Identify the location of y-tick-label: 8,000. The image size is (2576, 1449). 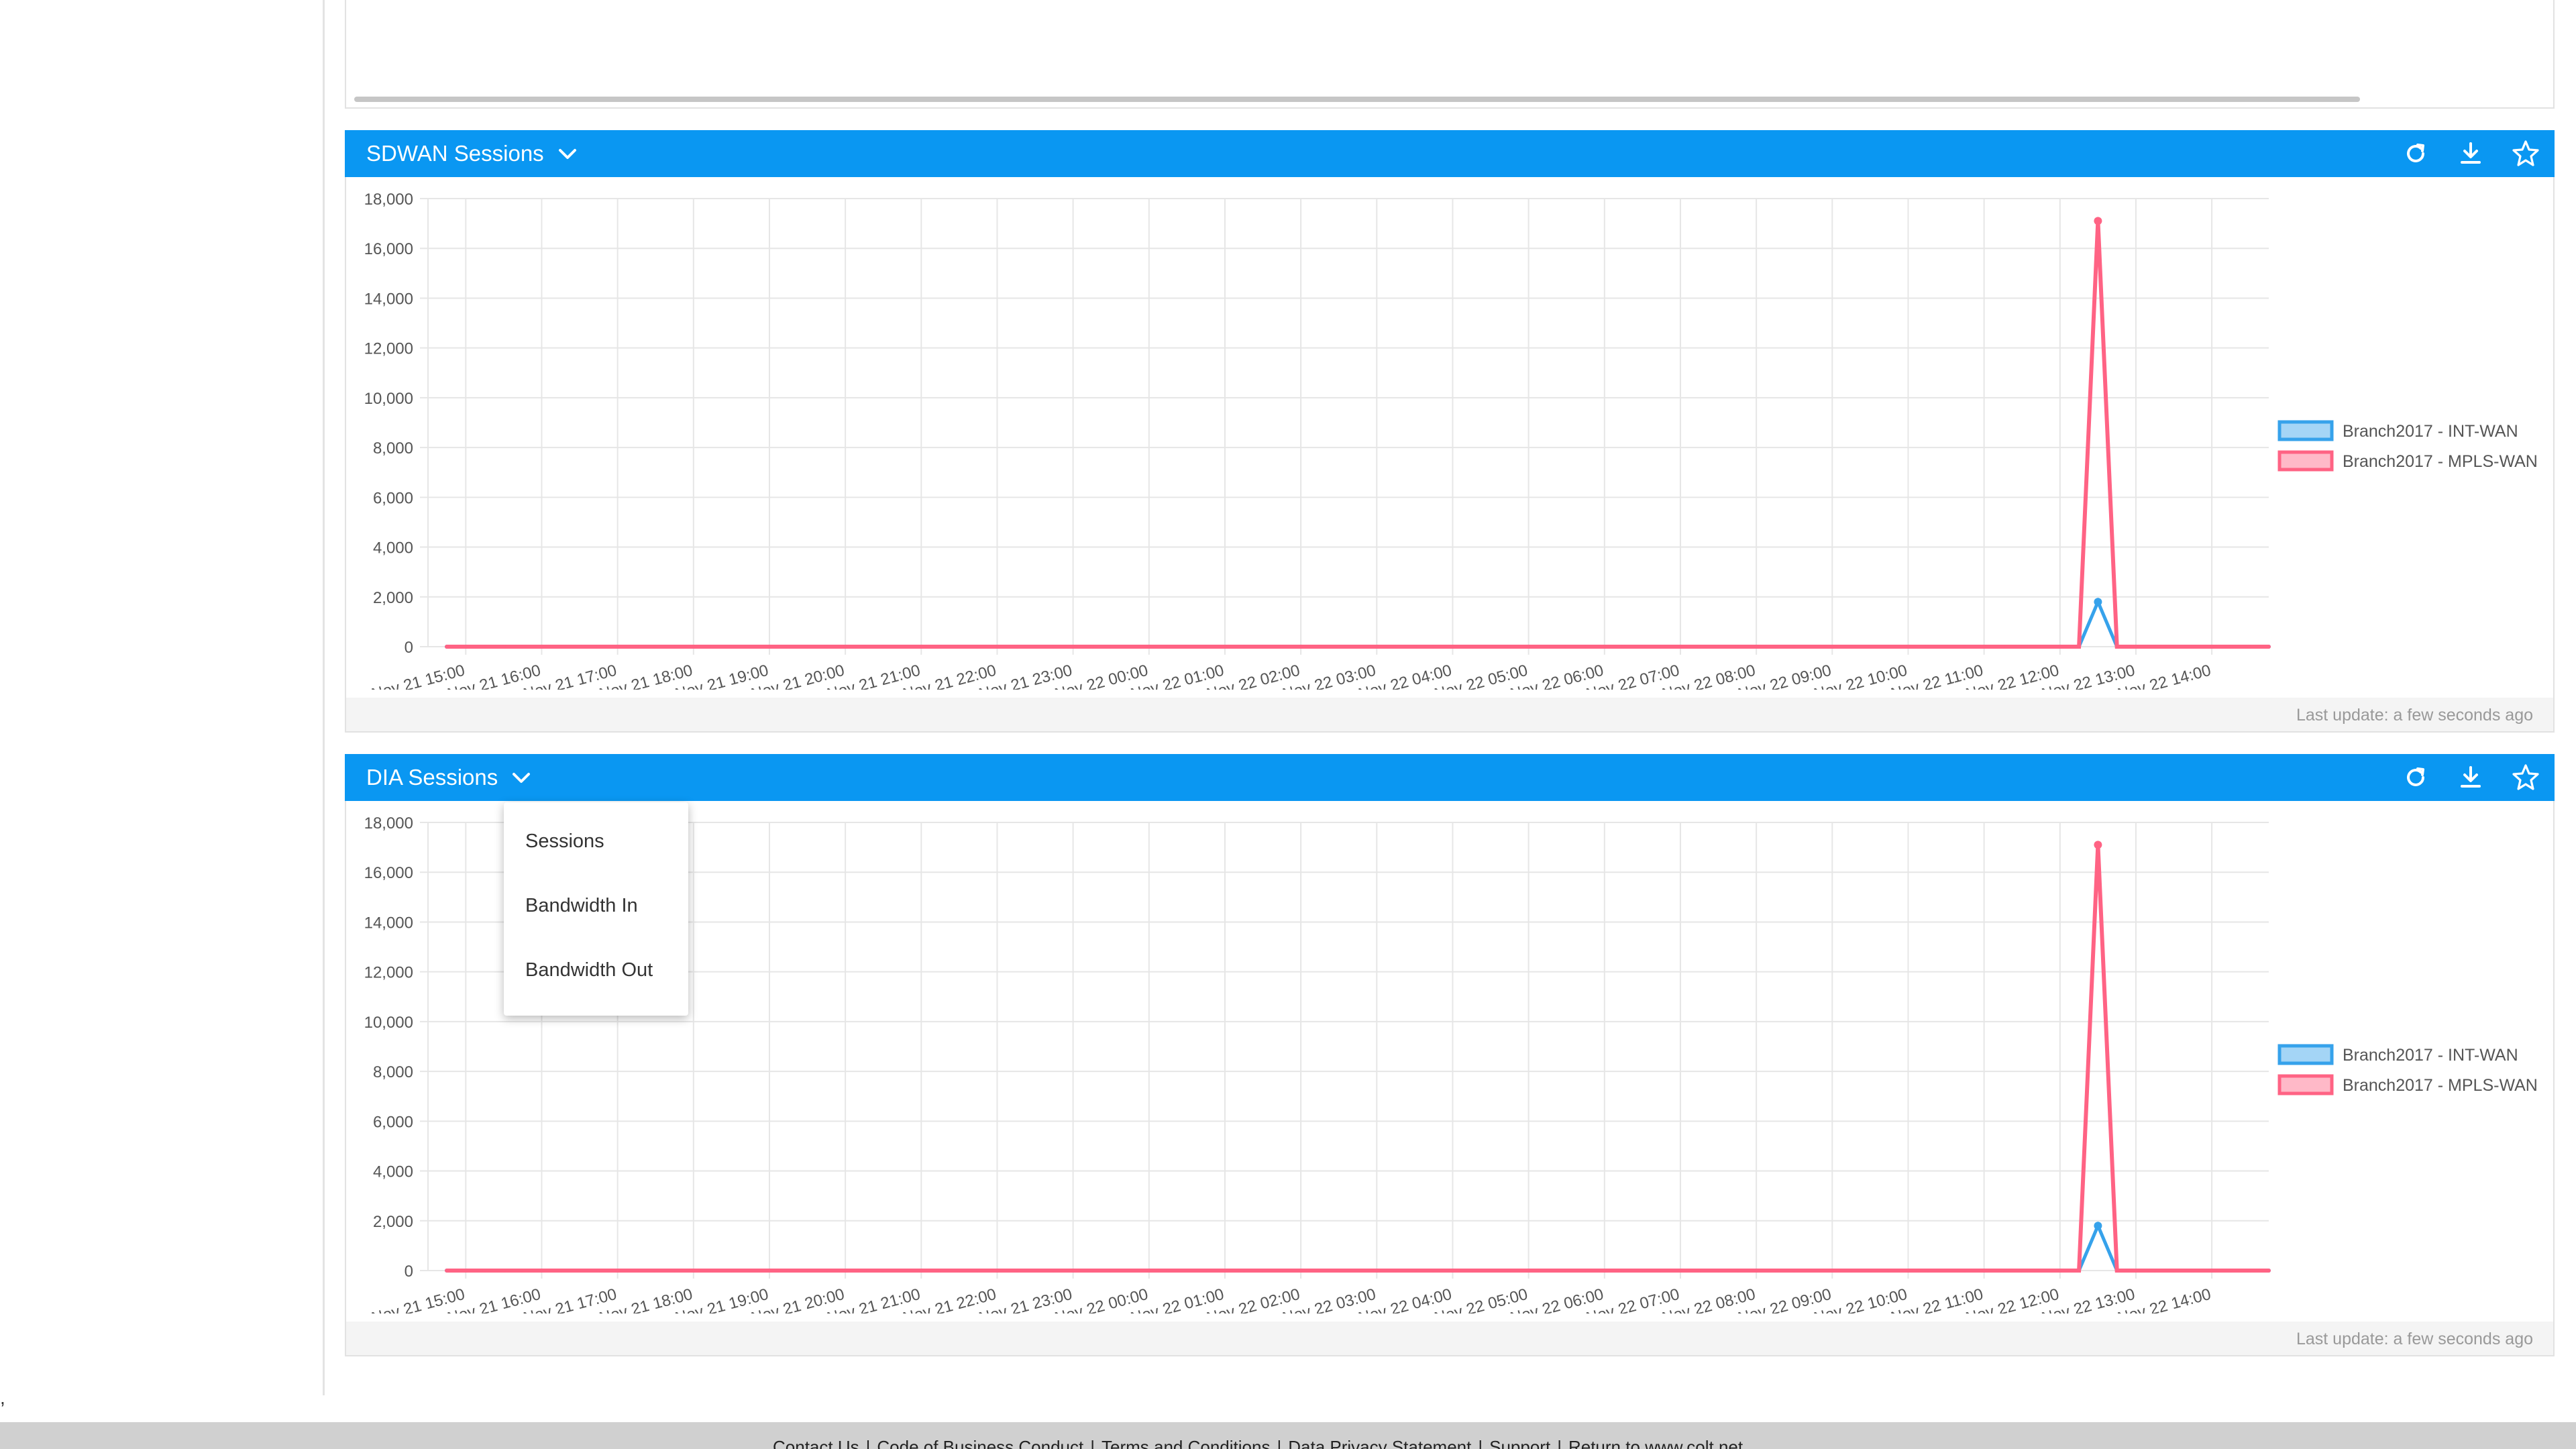
(393, 1072).